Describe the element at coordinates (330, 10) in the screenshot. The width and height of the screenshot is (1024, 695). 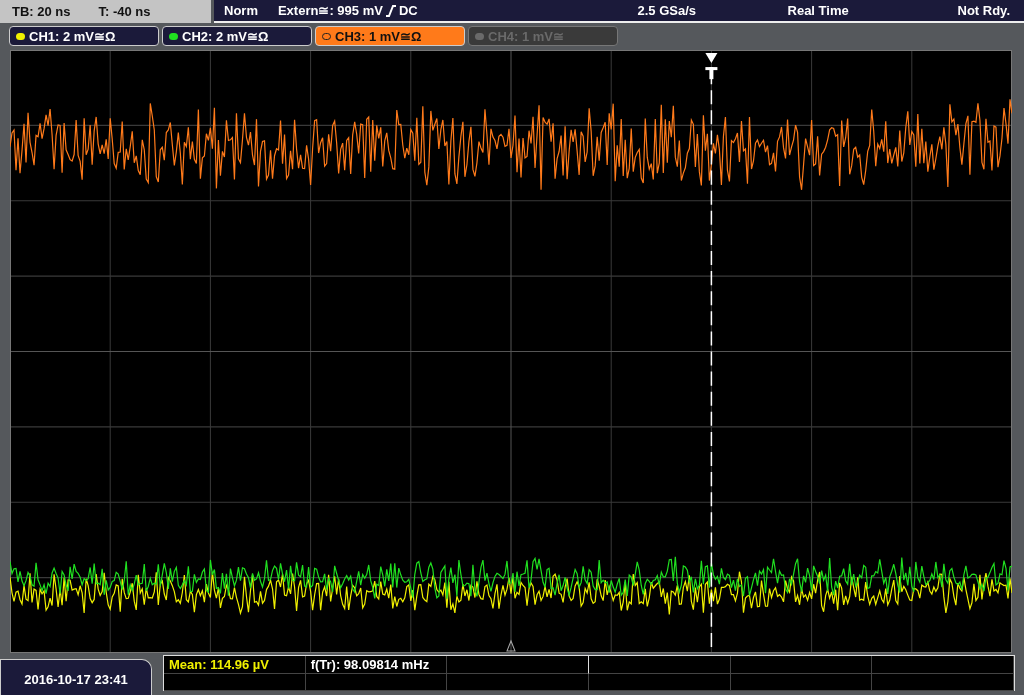
I see `trigger-source: Extern≅: 995 mV` at that location.